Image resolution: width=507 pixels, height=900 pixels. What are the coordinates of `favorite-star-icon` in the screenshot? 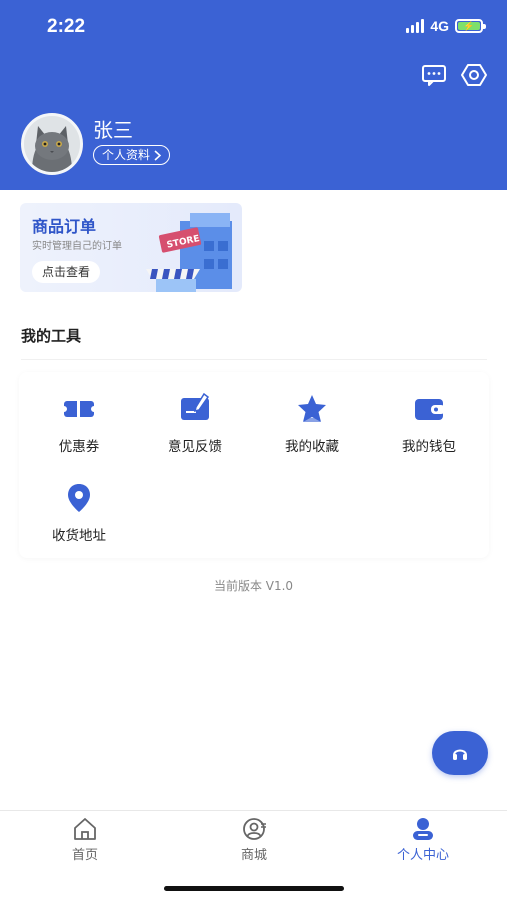 It's located at (312, 408).